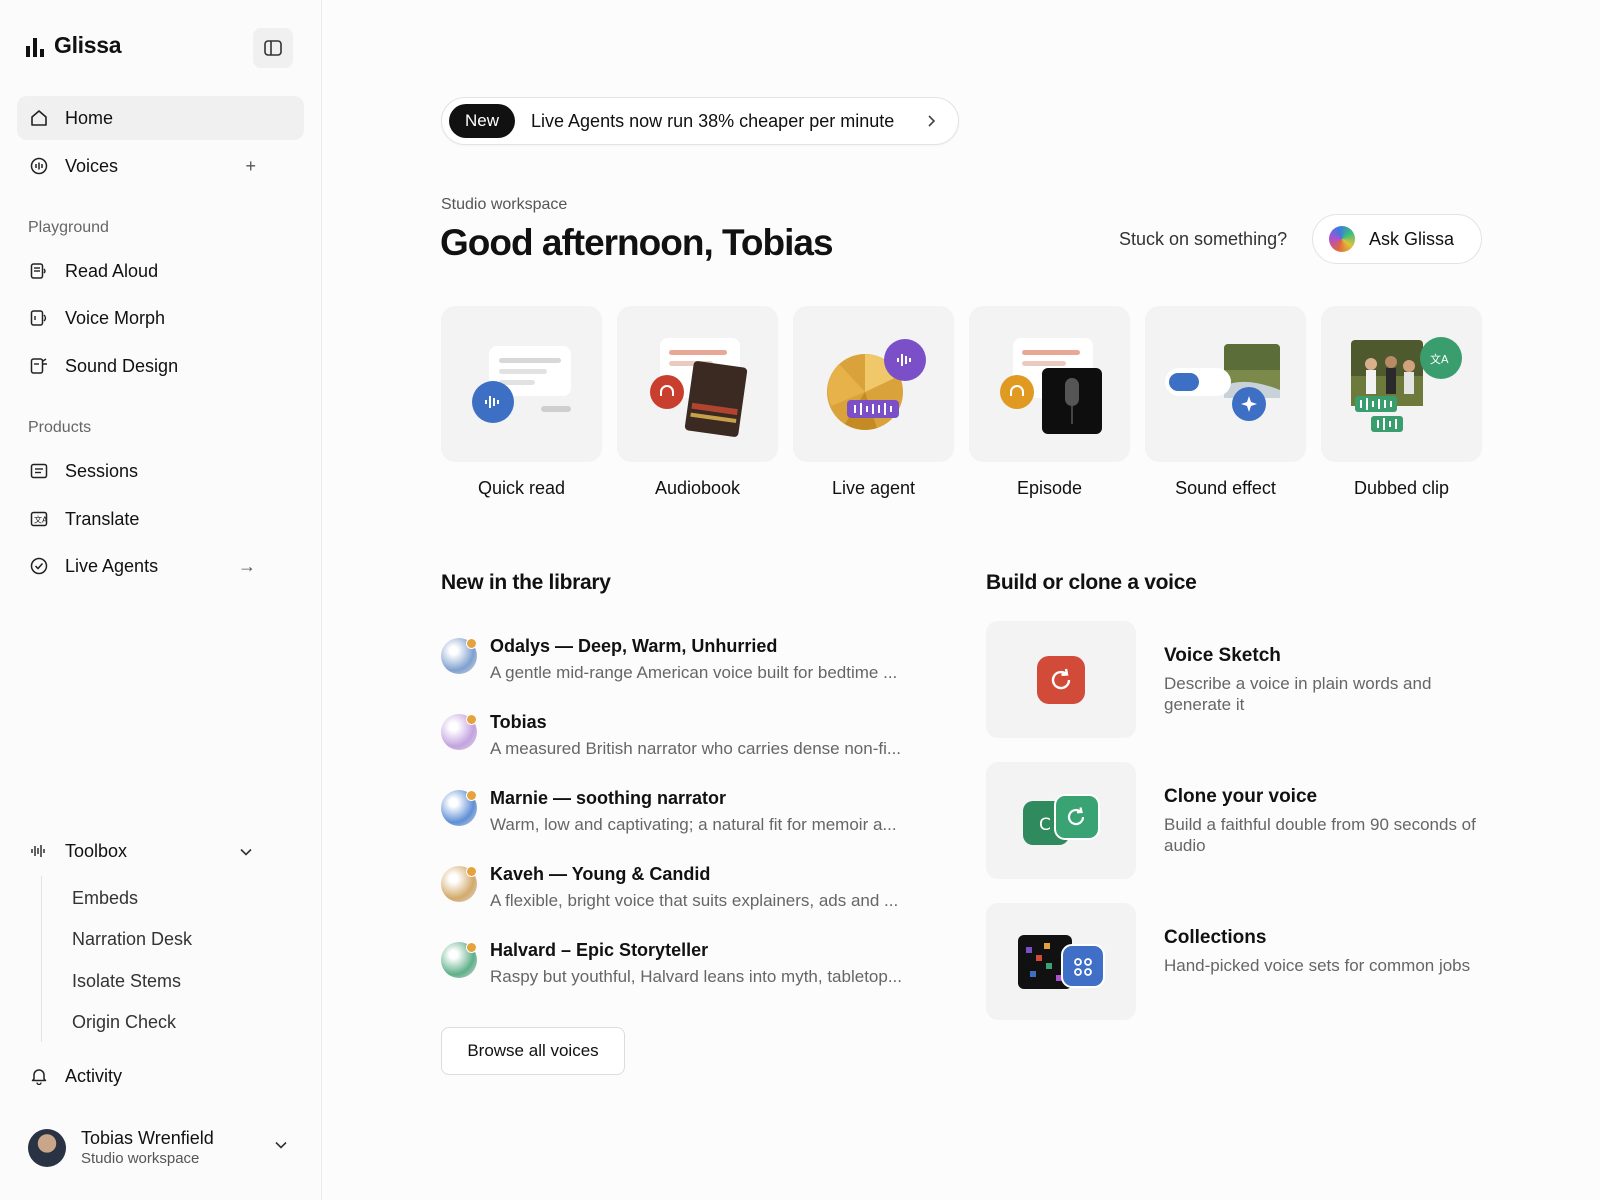 Image resolution: width=1600 pixels, height=1200 pixels. Describe the element at coordinates (39, 318) in the screenshot. I see `voice-morph-icon` at that location.